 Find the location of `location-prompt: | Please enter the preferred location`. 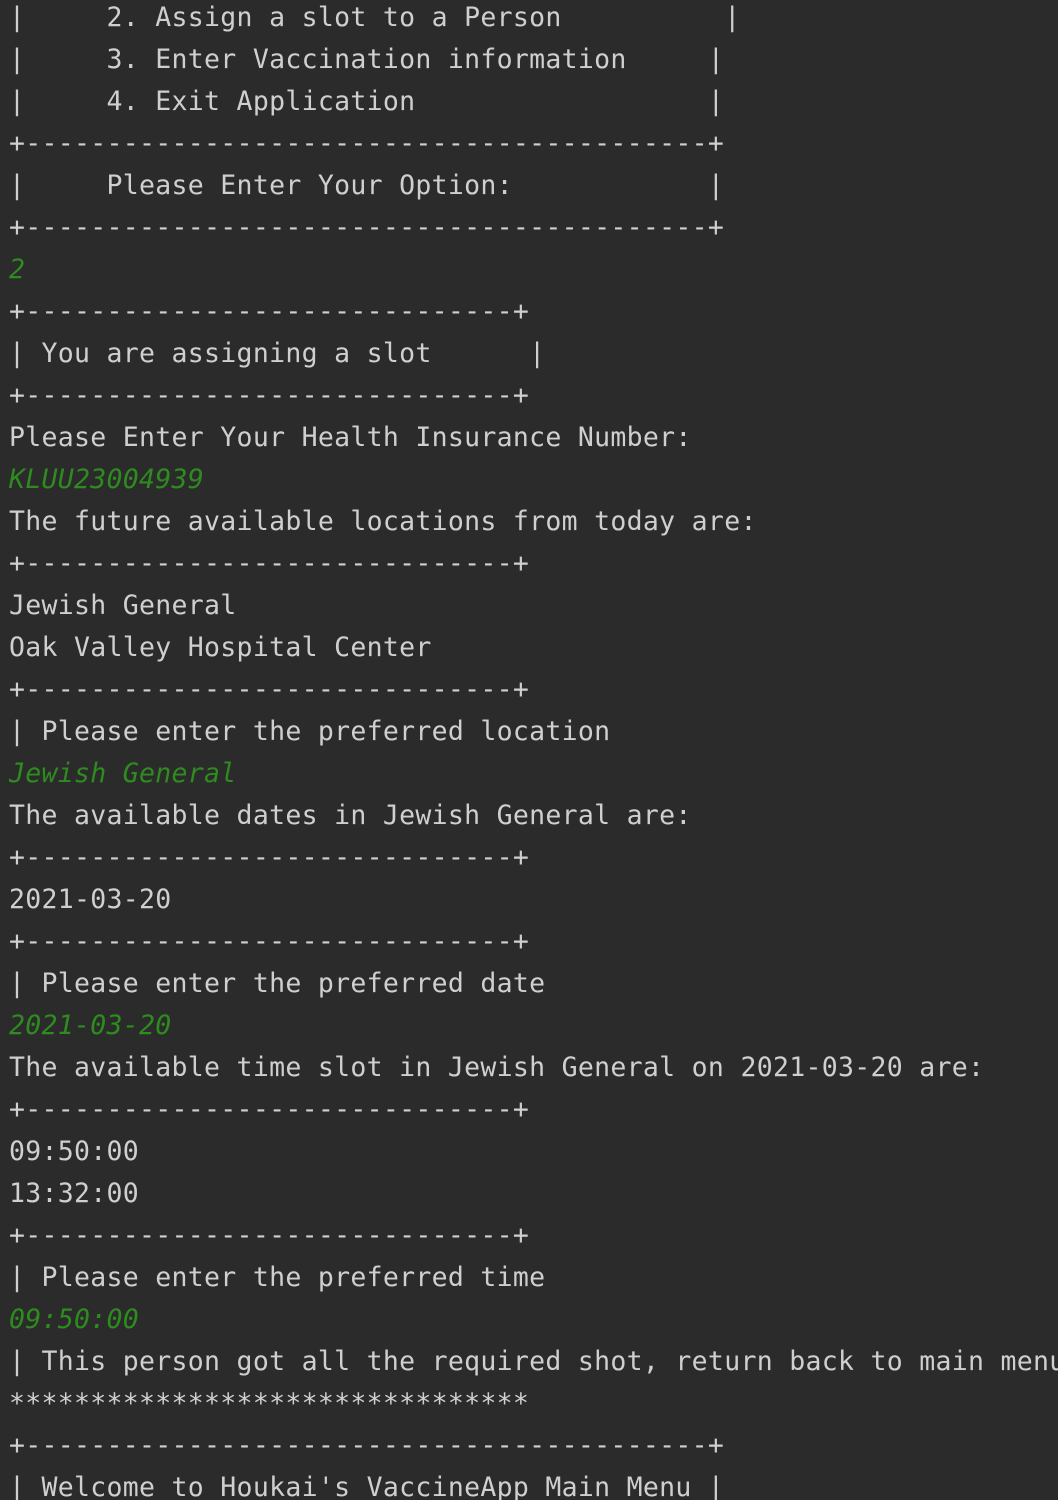

location-prompt: | Please enter the preferred location is located at coordinates (310, 731).